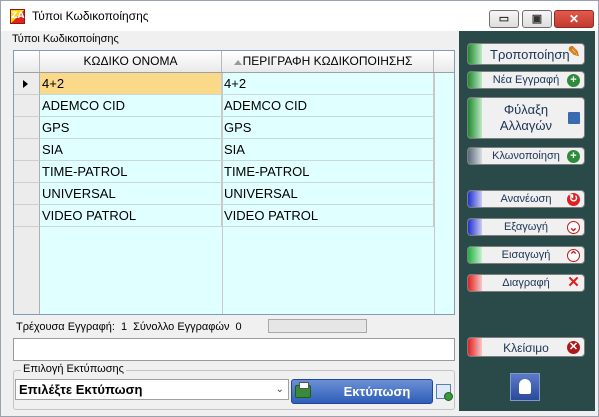 Image resolution: width=599 pixels, height=417 pixels. Describe the element at coordinates (130, 61) in the screenshot. I see `column-header-label: ΚΩΔΙΚΟ ΟΝΟΜΑ` at that location.